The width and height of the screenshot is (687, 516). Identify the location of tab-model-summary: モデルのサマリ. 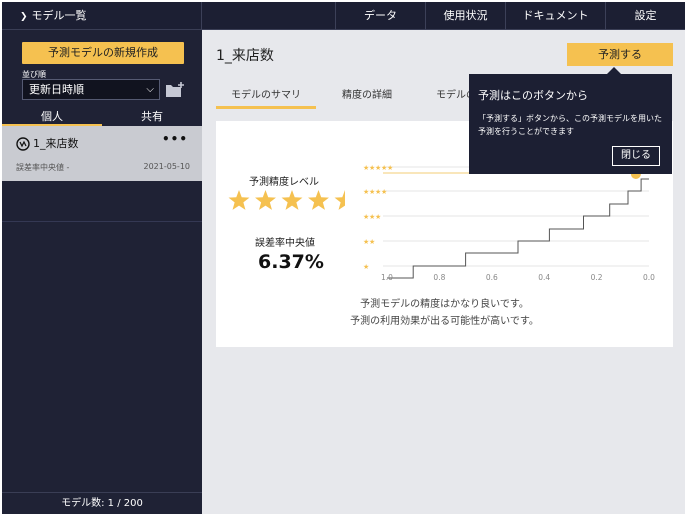
(266, 97).